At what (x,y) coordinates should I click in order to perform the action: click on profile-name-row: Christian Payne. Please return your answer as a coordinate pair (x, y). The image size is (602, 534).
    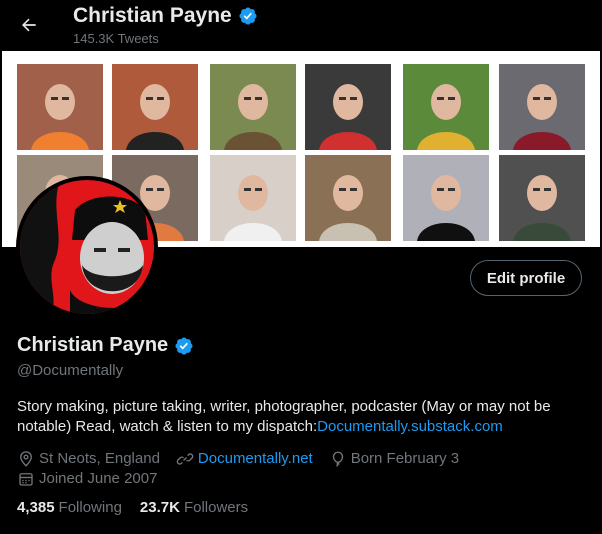
    Looking at the image, I should click on (105, 345).